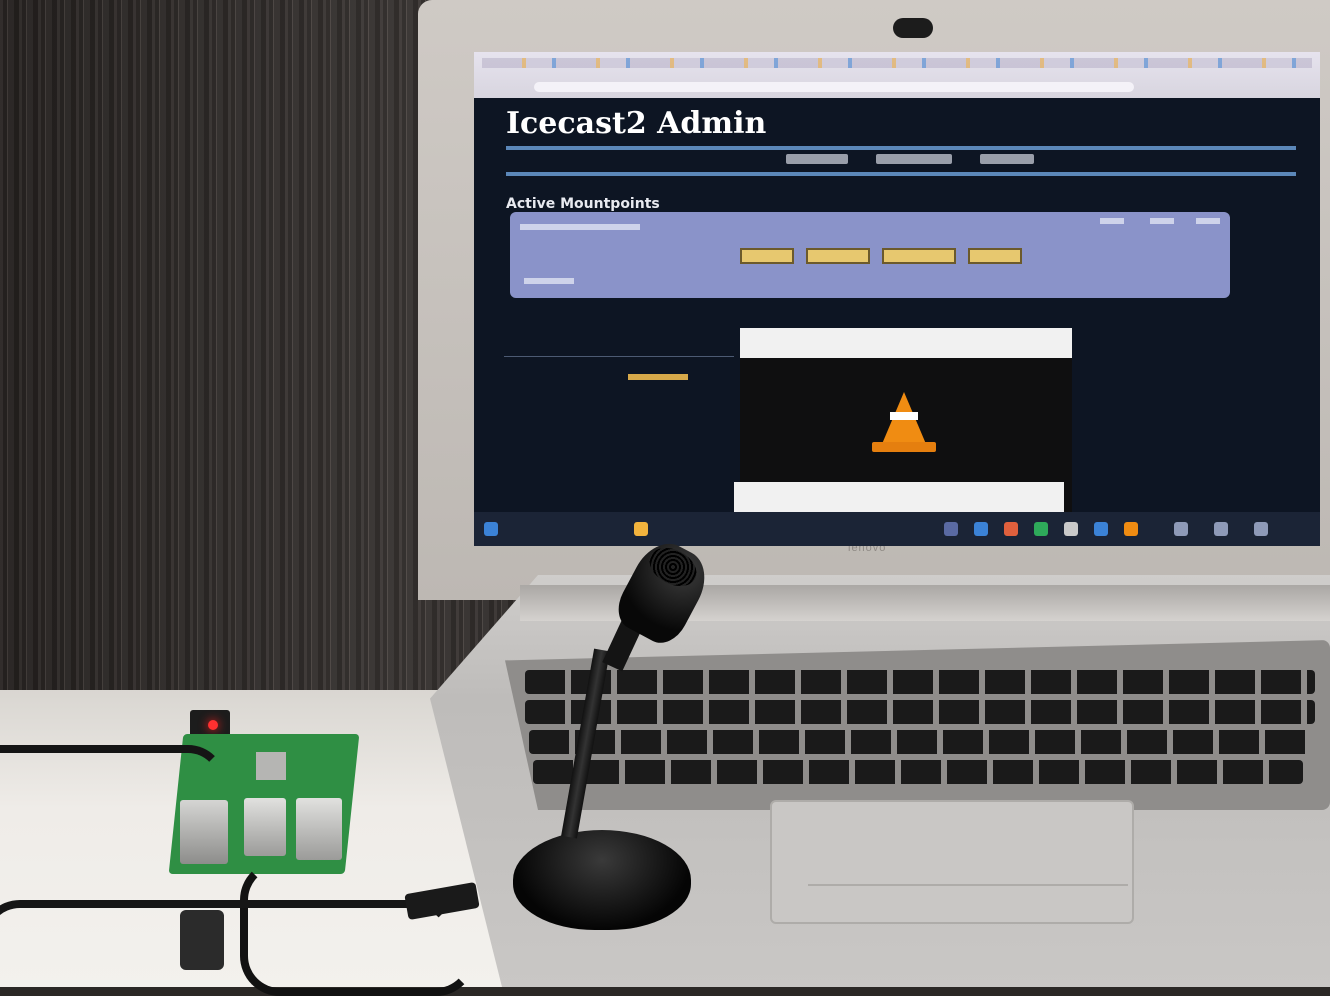 The height and width of the screenshot is (996, 1330). I want to click on mountpoint-panel, so click(870, 255).